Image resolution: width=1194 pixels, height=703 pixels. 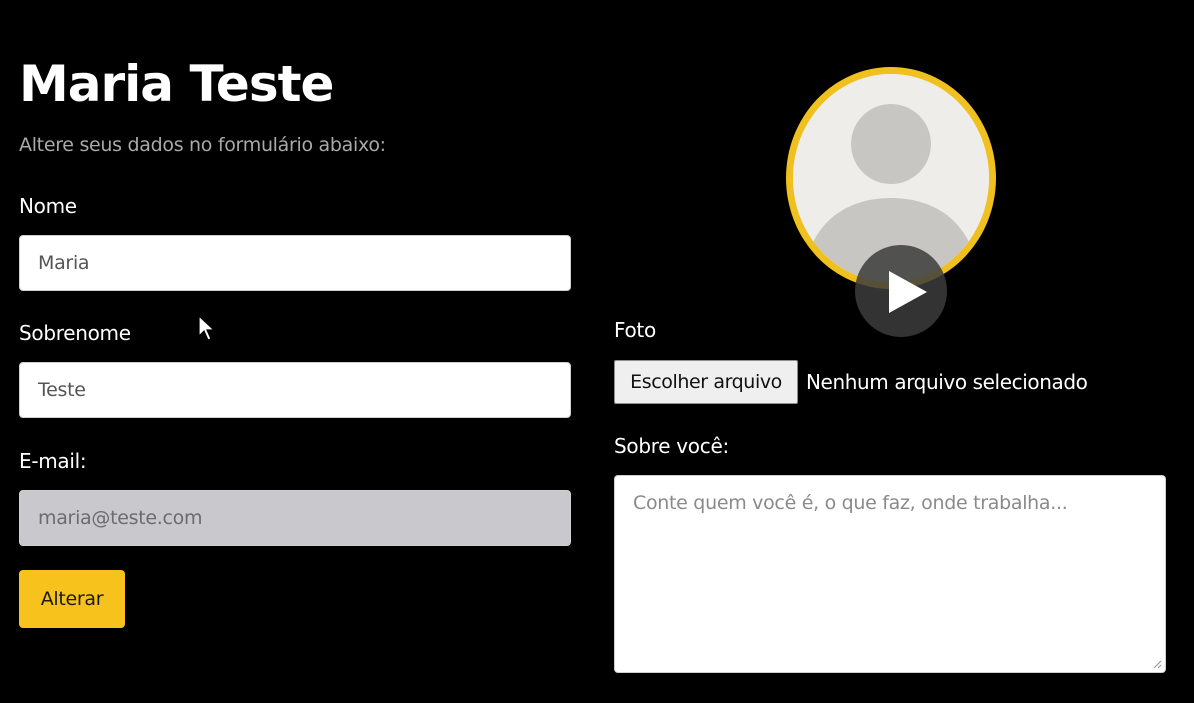 What do you see at coordinates (202, 145) in the screenshot?
I see `page-subtitle: Altere seus dados no formulário abaixo:` at bounding box center [202, 145].